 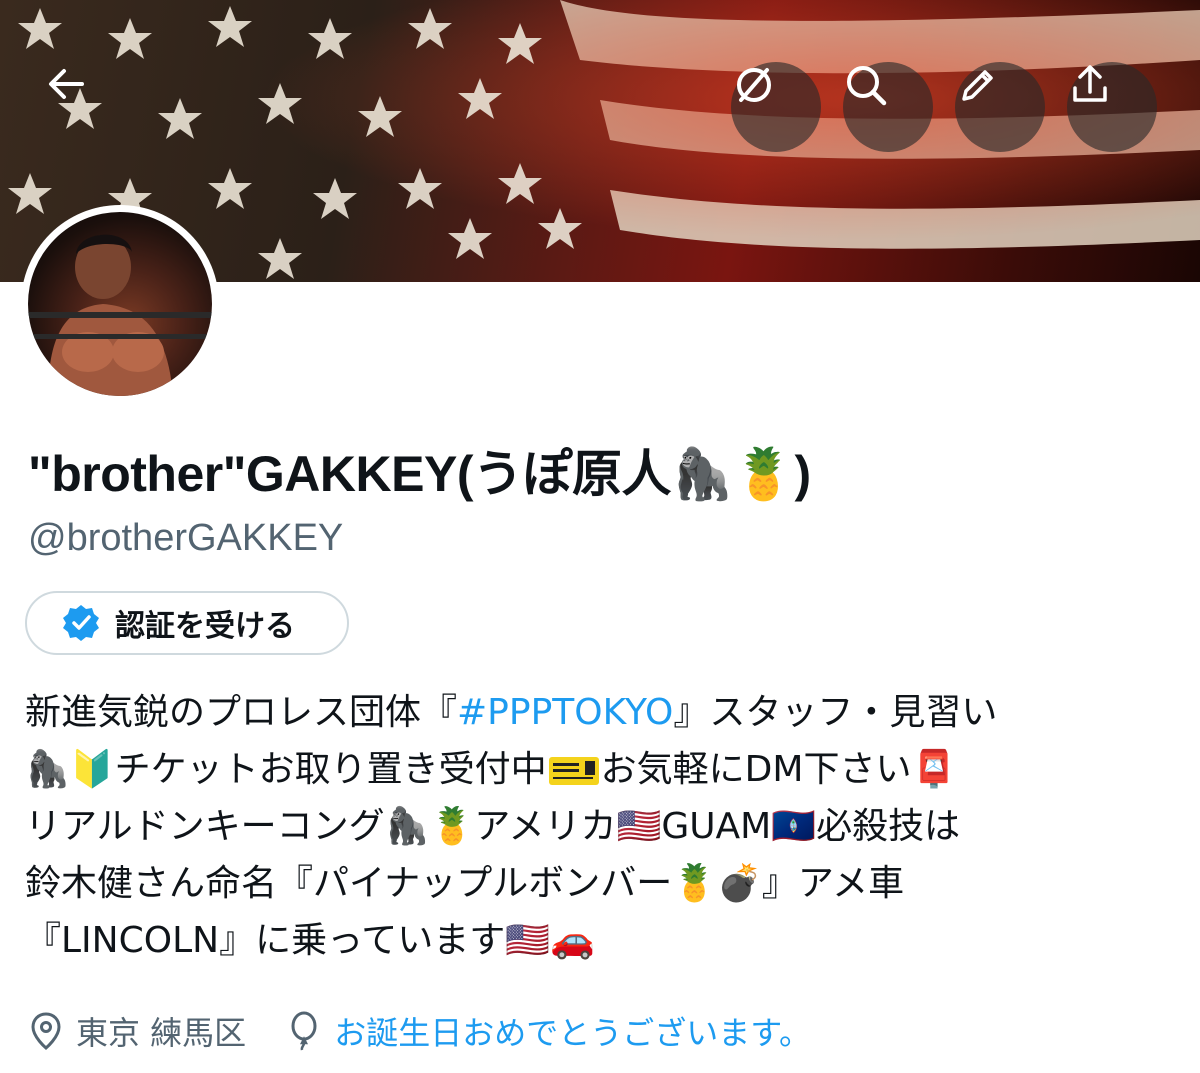 I want to click on get-verified-button: 認証を受ける, so click(x=187, y=623).